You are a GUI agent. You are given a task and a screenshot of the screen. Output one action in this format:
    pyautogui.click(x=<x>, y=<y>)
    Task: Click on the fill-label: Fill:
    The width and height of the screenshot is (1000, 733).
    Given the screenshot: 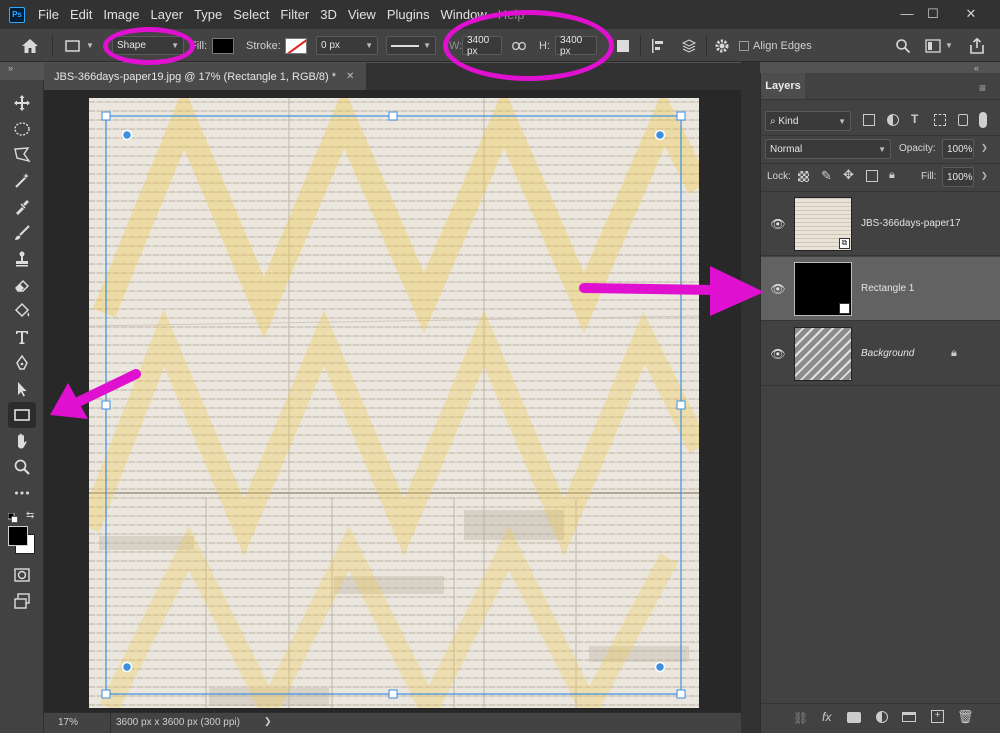 What is the action you would take?
    pyautogui.click(x=929, y=176)
    